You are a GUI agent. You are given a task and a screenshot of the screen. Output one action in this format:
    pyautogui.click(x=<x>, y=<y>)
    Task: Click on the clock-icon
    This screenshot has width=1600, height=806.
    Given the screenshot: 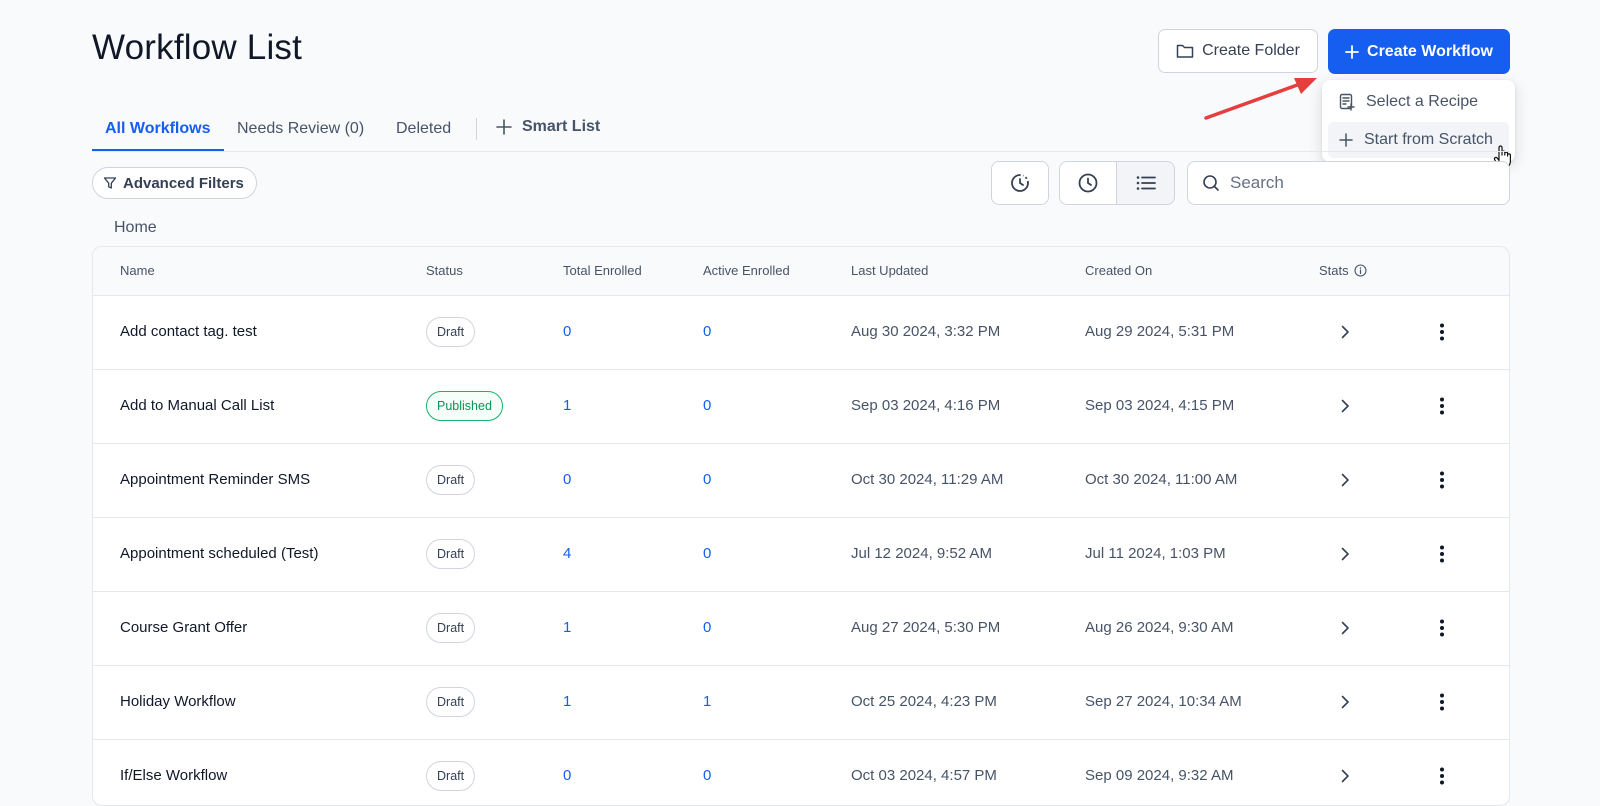 What is the action you would take?
    pyautogui.click(x=1088, y=183)
    